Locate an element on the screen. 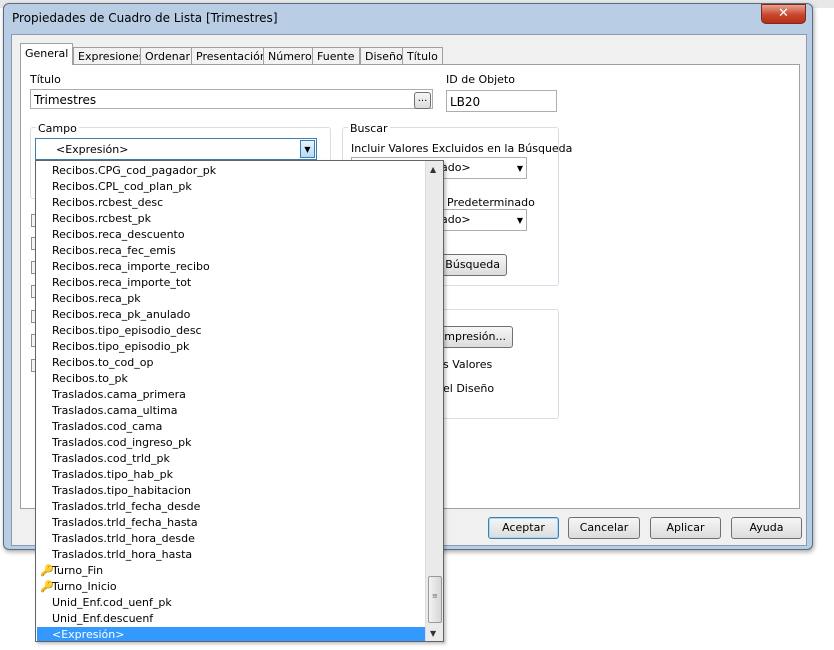 The image size is (834, 650). dropdown-item: Recibos.reca_pk_anulado is located at coordinates (231, 315).